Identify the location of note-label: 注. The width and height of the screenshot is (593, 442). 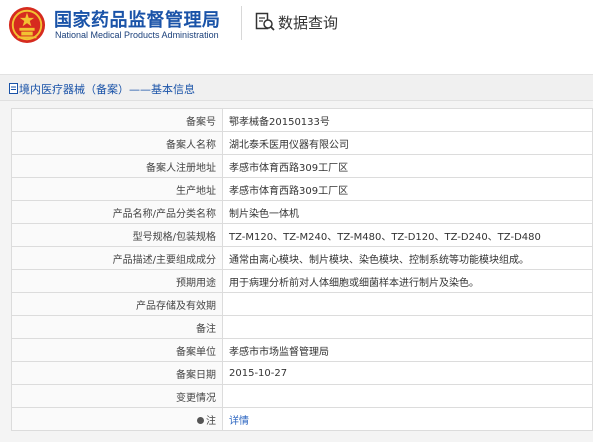
(211, 421).